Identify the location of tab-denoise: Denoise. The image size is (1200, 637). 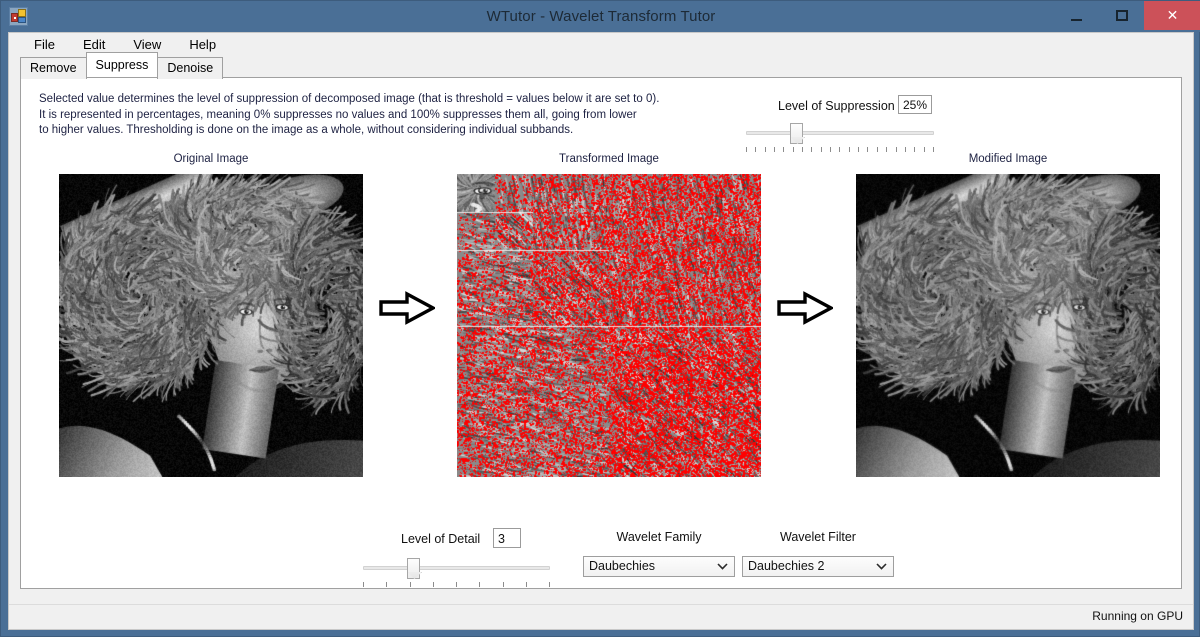
(190, 68).